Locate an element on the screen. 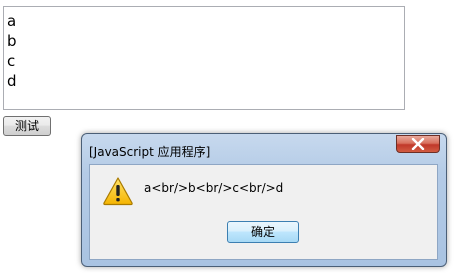  dialog-close-button is located at coordinates (418, 144).